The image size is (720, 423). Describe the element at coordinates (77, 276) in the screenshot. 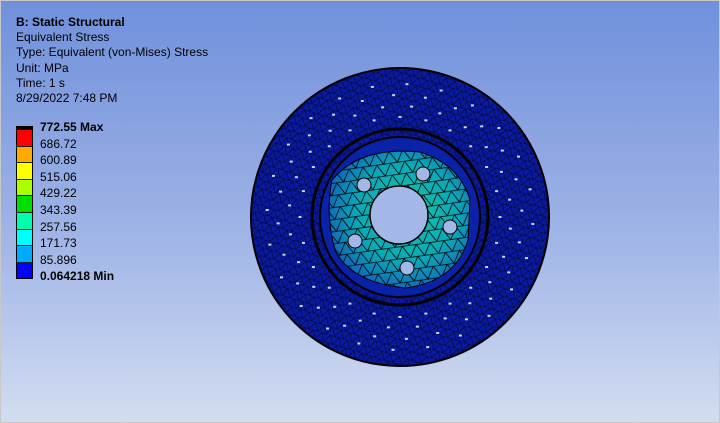

I see `legend-label: 0.064218 Min` at that location.